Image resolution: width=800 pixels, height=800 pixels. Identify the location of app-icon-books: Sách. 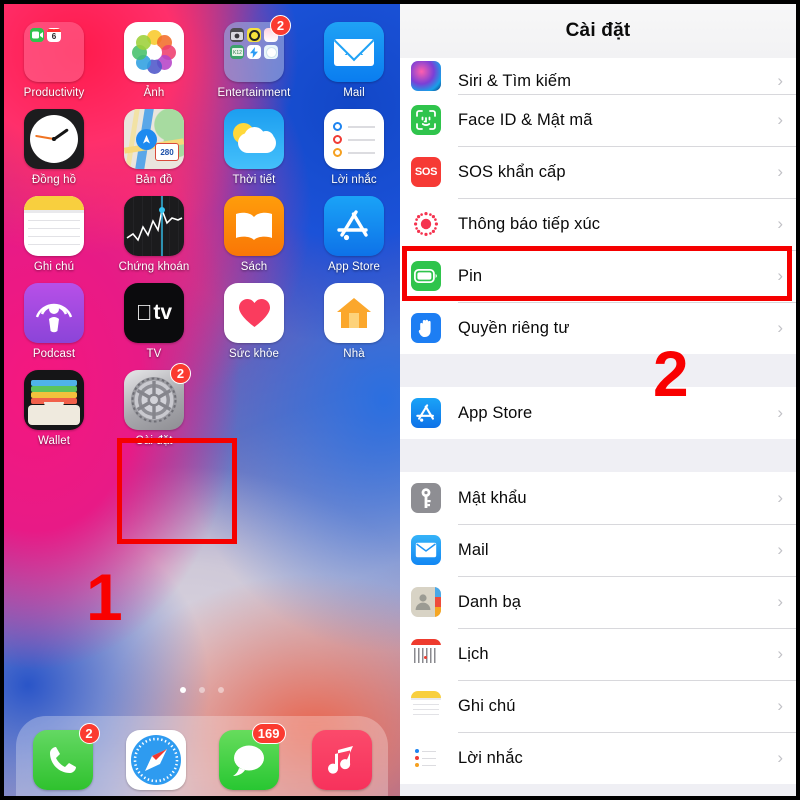
(254, 234).